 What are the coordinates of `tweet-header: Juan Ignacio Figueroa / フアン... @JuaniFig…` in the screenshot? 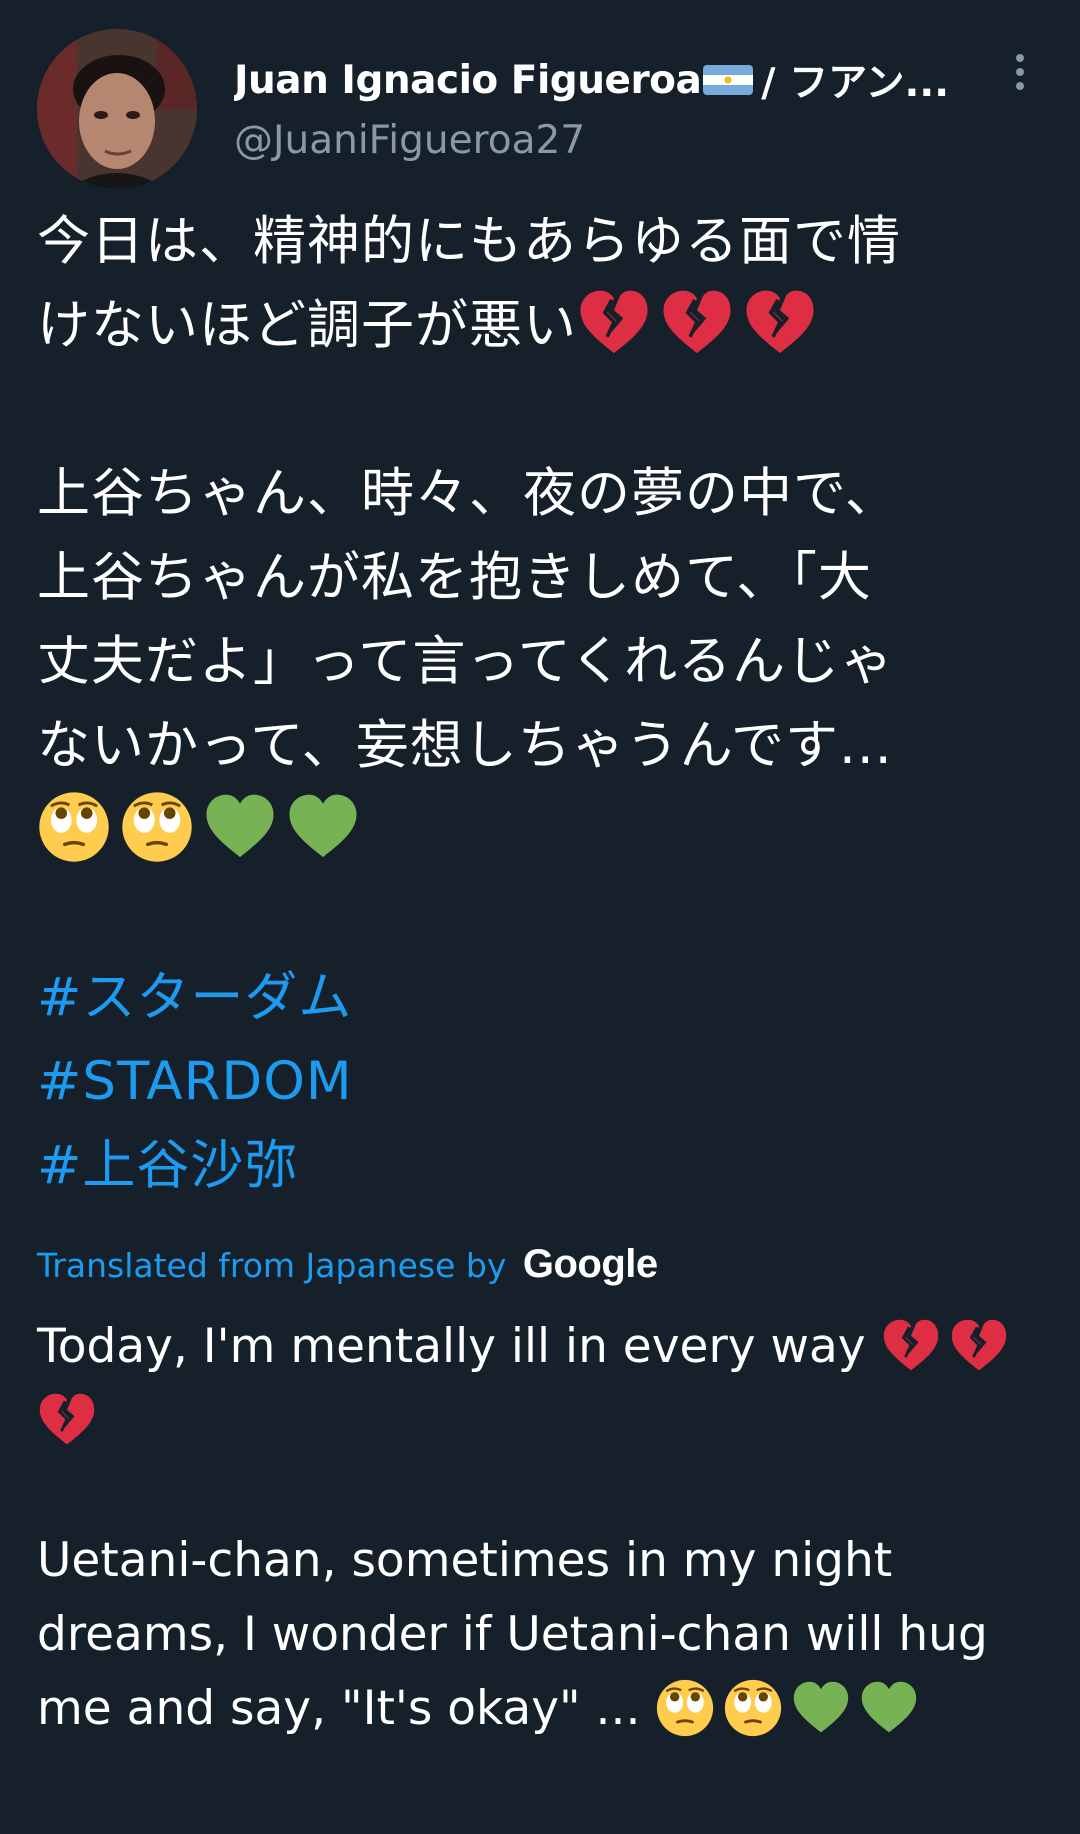 It's located at (540, 100).